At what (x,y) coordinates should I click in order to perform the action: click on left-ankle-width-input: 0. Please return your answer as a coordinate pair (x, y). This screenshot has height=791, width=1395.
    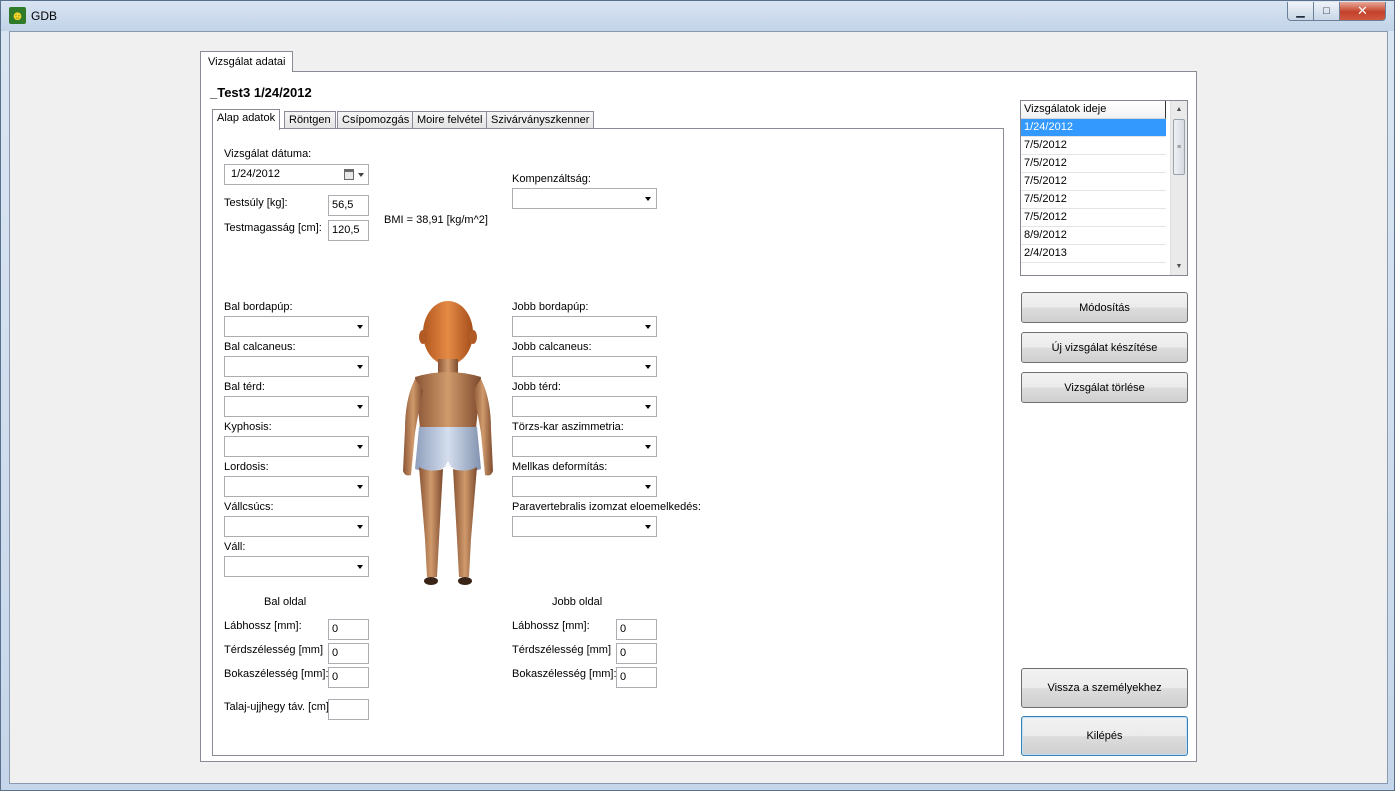
    Looking at the image, I should click on (348, 677).